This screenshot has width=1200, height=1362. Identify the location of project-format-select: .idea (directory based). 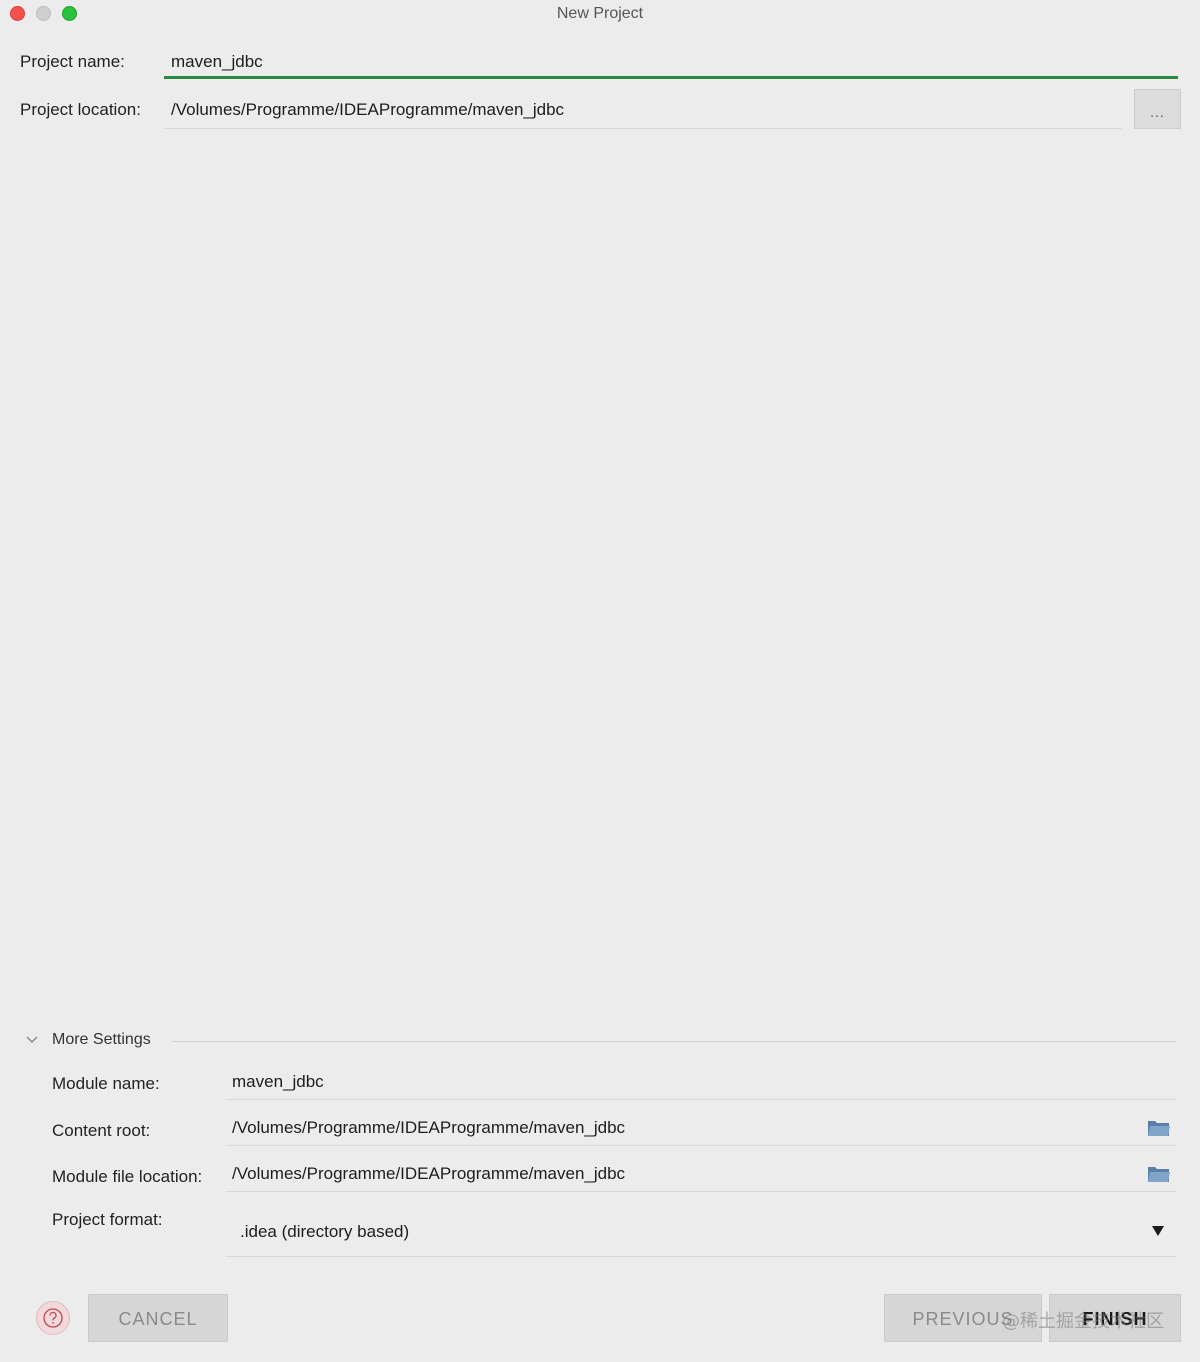
(324, 1232).